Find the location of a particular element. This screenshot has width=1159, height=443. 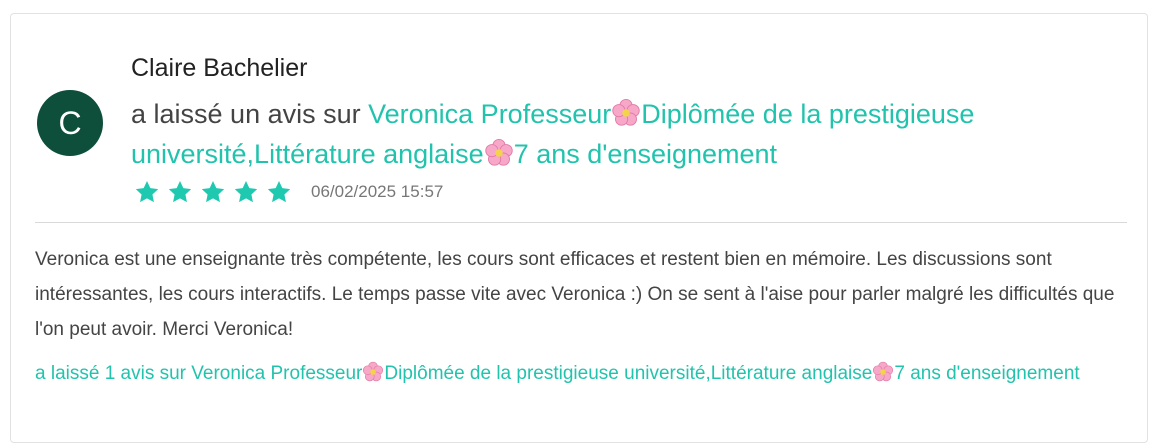

avatar: C is located at coordinates (70, 123).